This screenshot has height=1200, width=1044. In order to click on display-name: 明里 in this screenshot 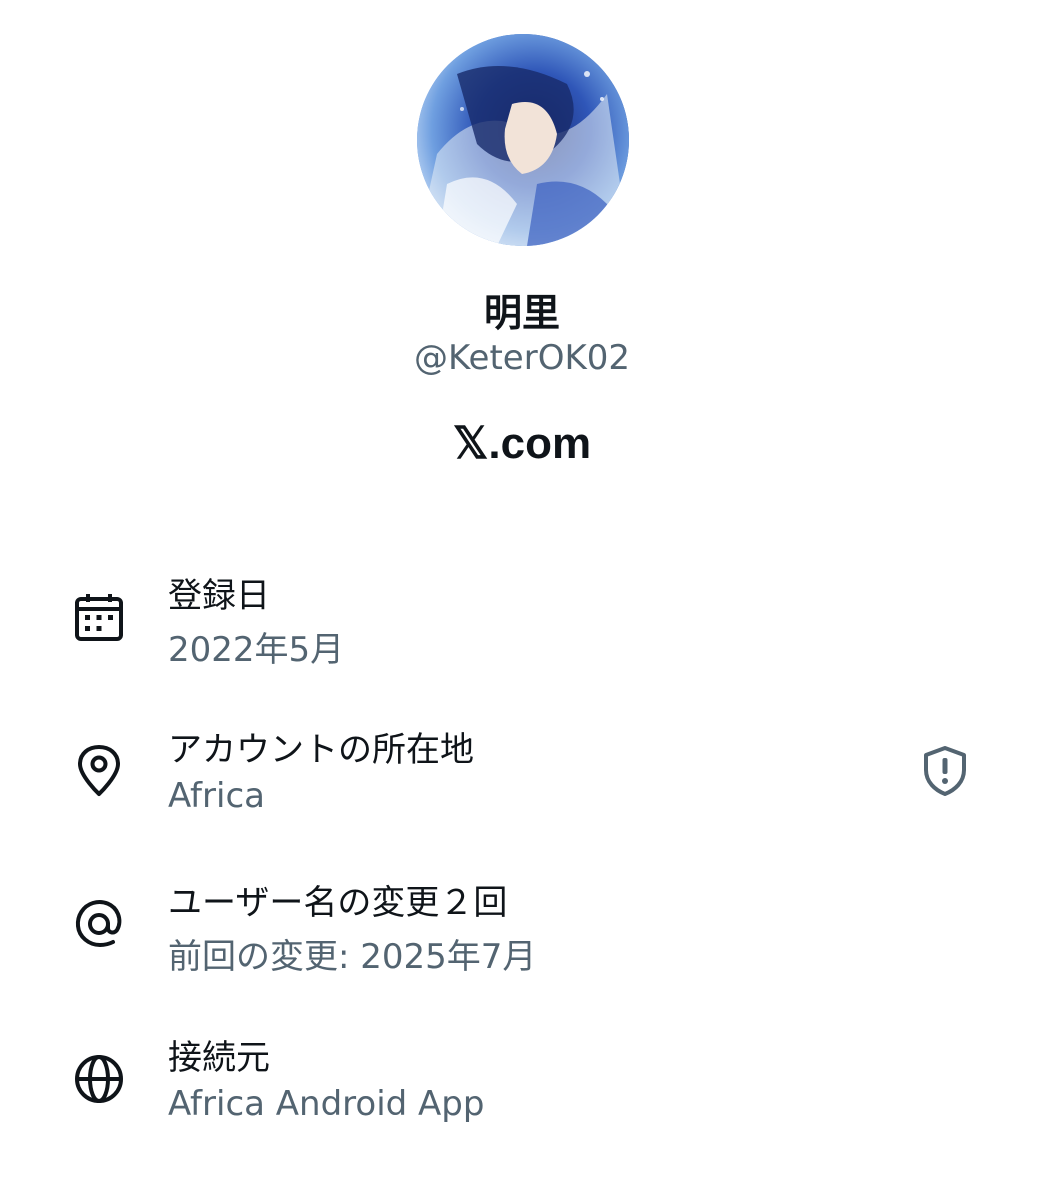, I will do `click(521, 313)`.